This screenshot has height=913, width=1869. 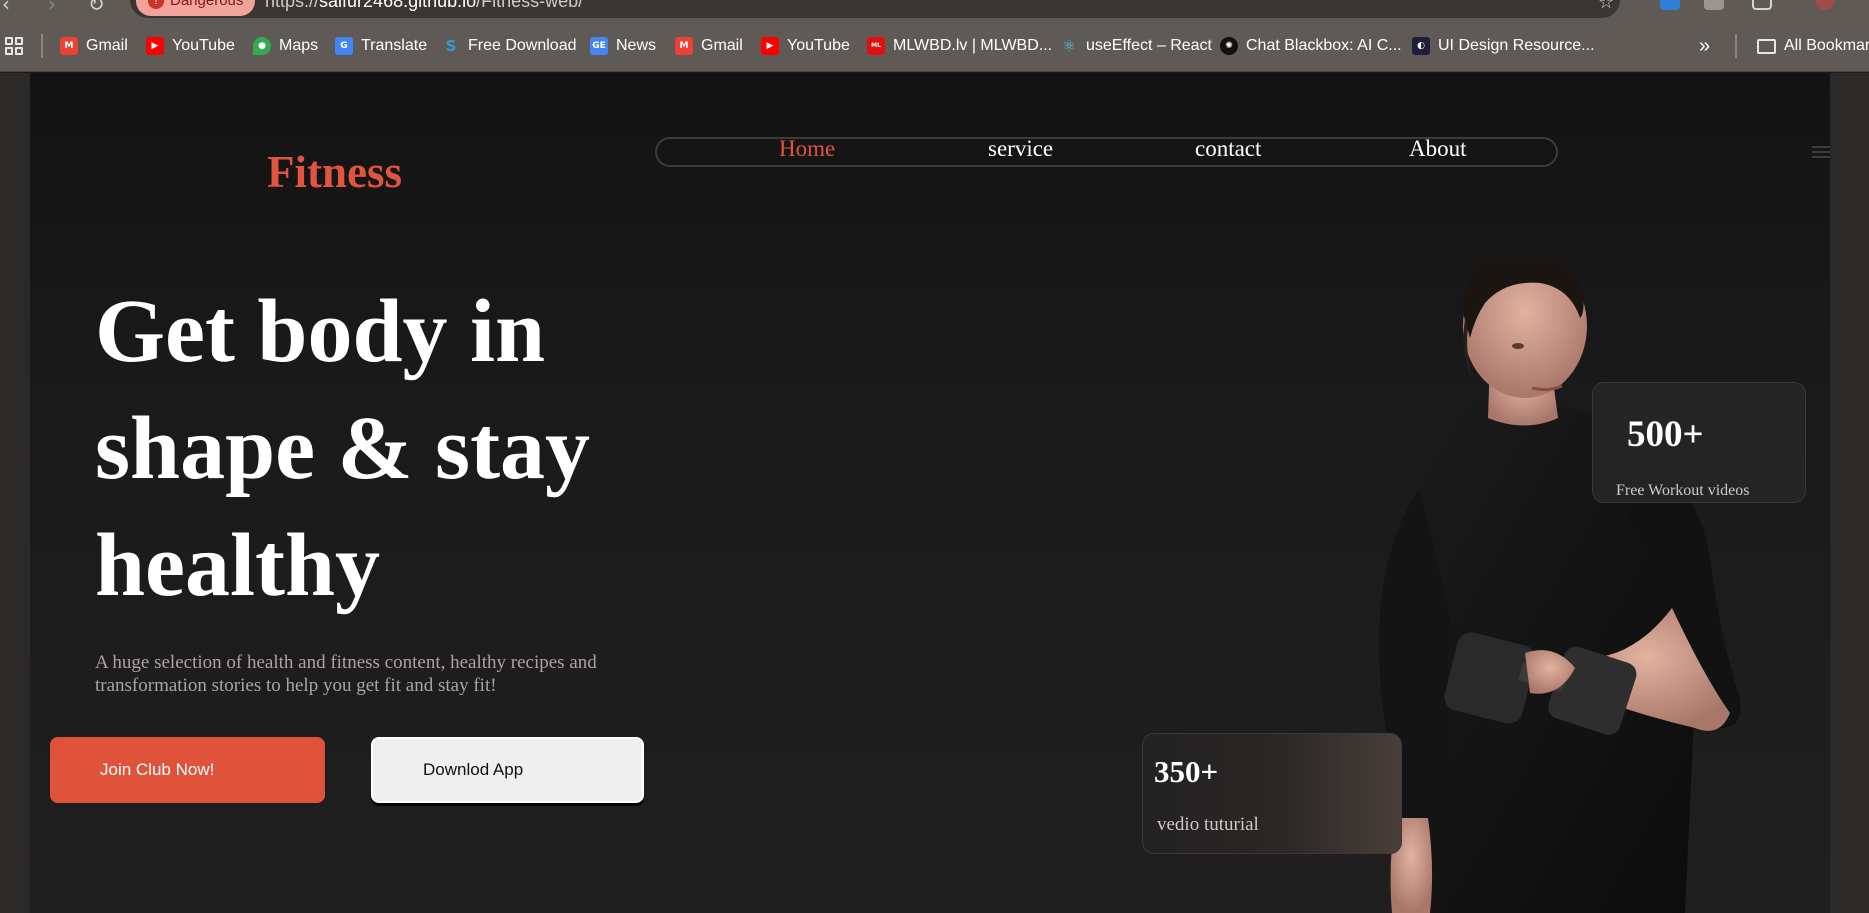 What do you see at coordinates (1665, 434) in the screenshot?
I see `stat-value: 500+` at bounding box center [1665, 434].